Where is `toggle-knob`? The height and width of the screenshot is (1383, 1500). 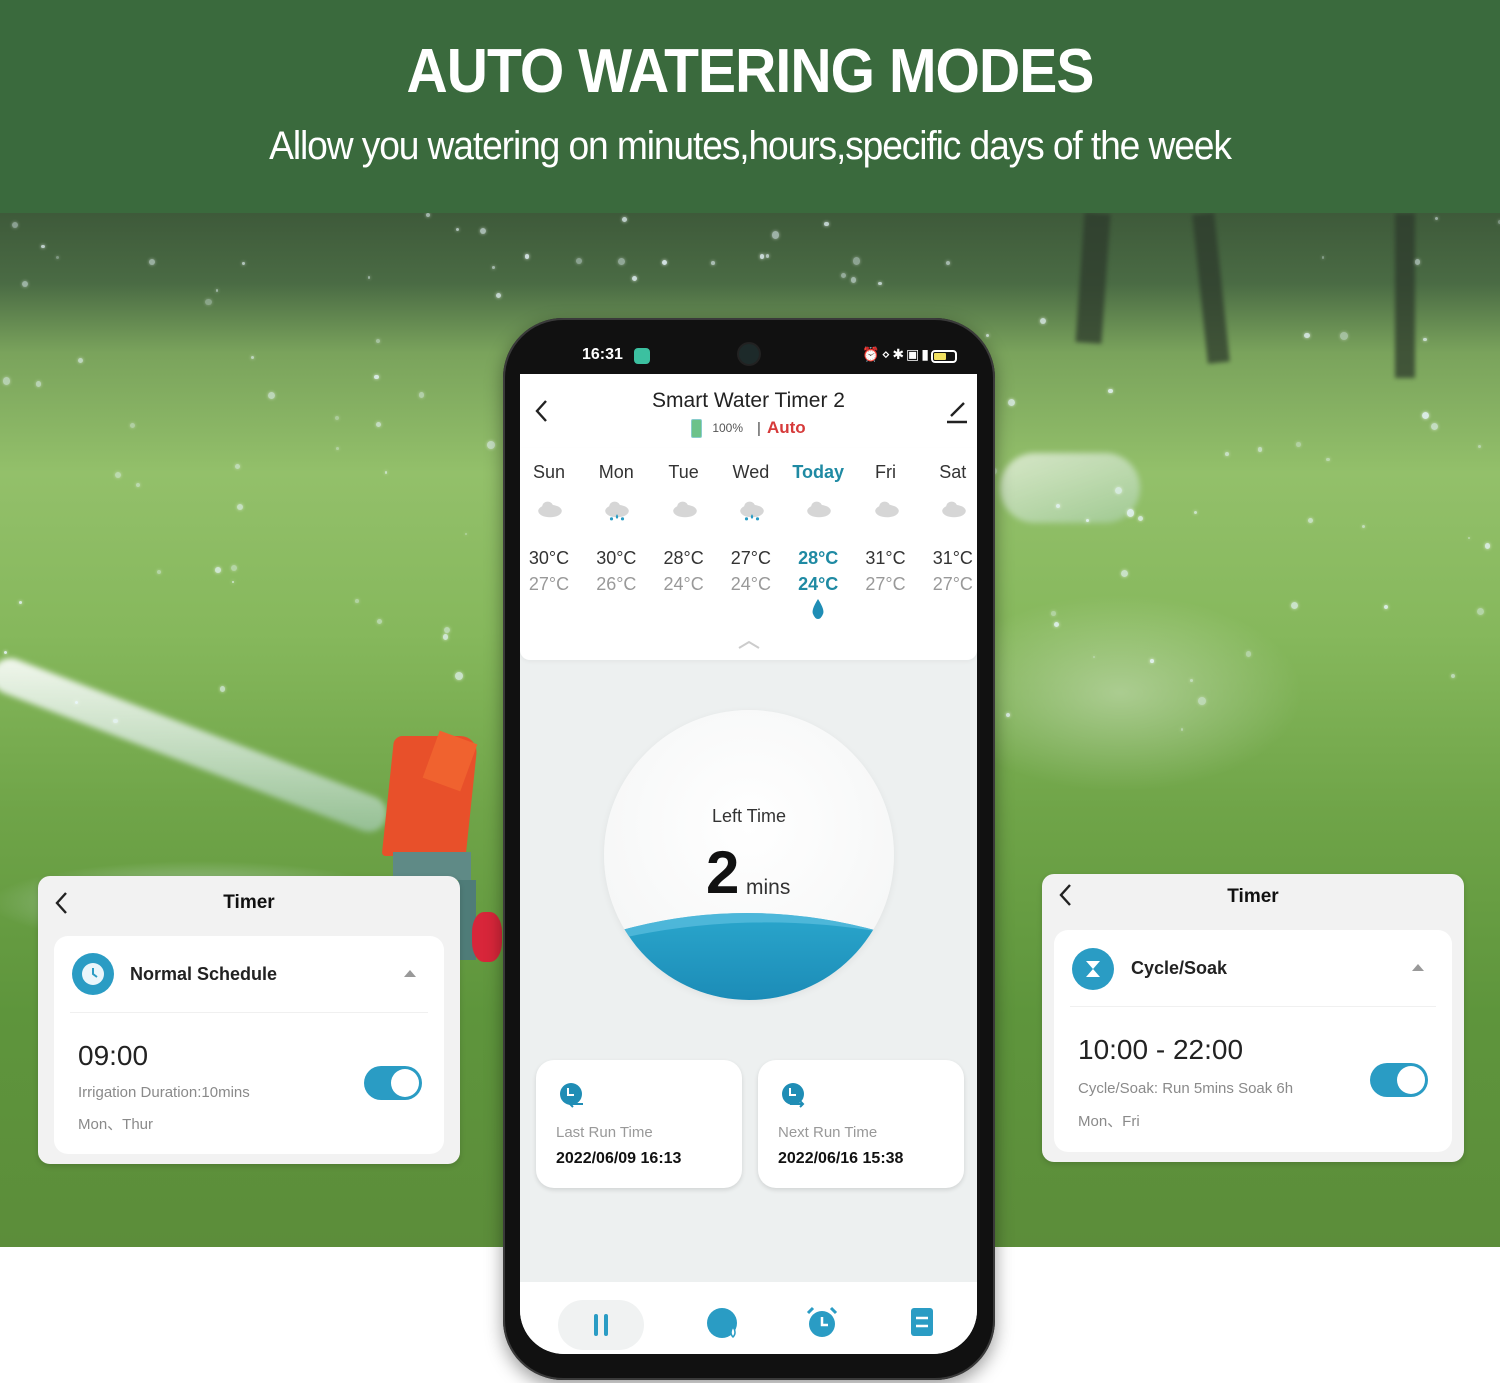 toggle-knob is located at coordinates (405, 1083).